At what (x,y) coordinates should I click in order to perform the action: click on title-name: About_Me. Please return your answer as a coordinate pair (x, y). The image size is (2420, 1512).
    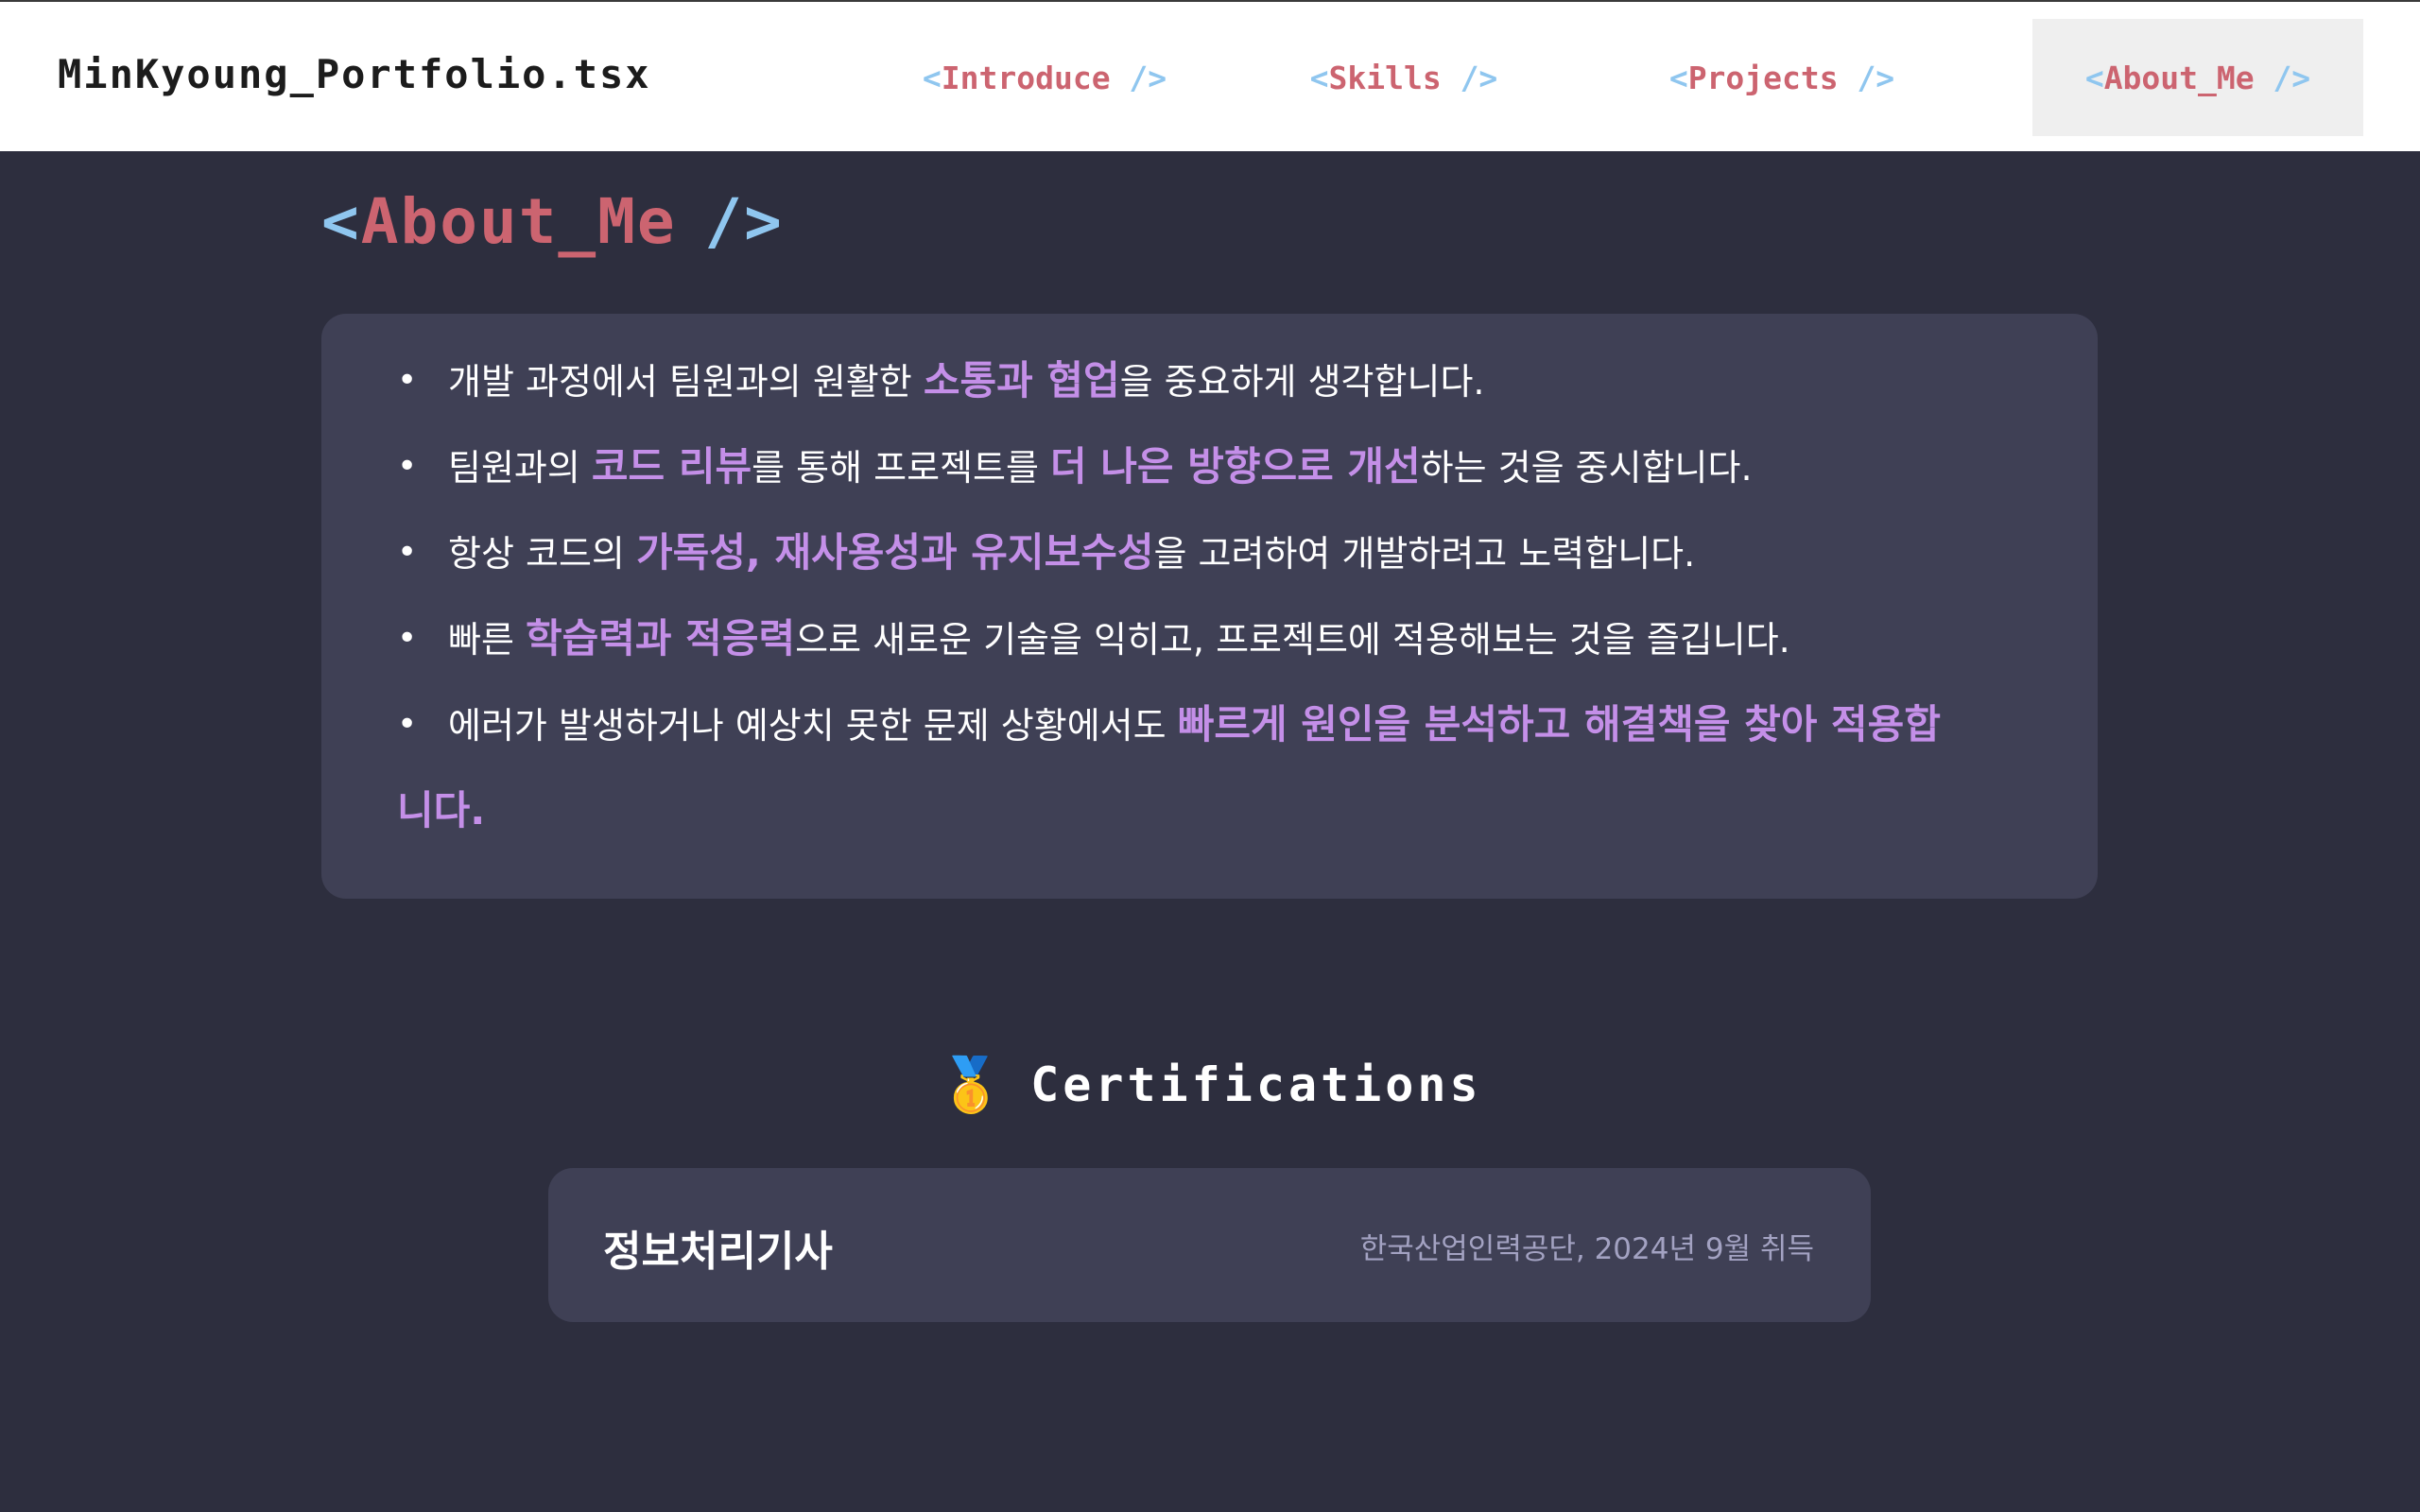
    Looking at the image, I should click on (518, 221).